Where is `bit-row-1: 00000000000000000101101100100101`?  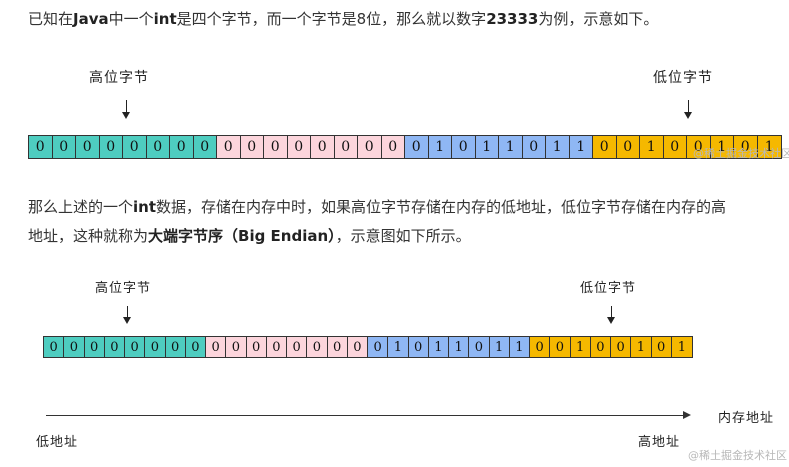
bit-row-1: 00000000000000000101101100100101 is located at coordinates (405, 147).